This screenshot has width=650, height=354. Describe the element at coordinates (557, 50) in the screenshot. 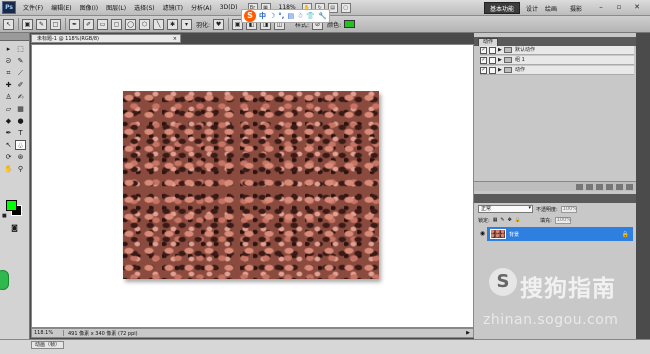

I see `action-set-row: ✓ ▶ 默认动作` at that location.